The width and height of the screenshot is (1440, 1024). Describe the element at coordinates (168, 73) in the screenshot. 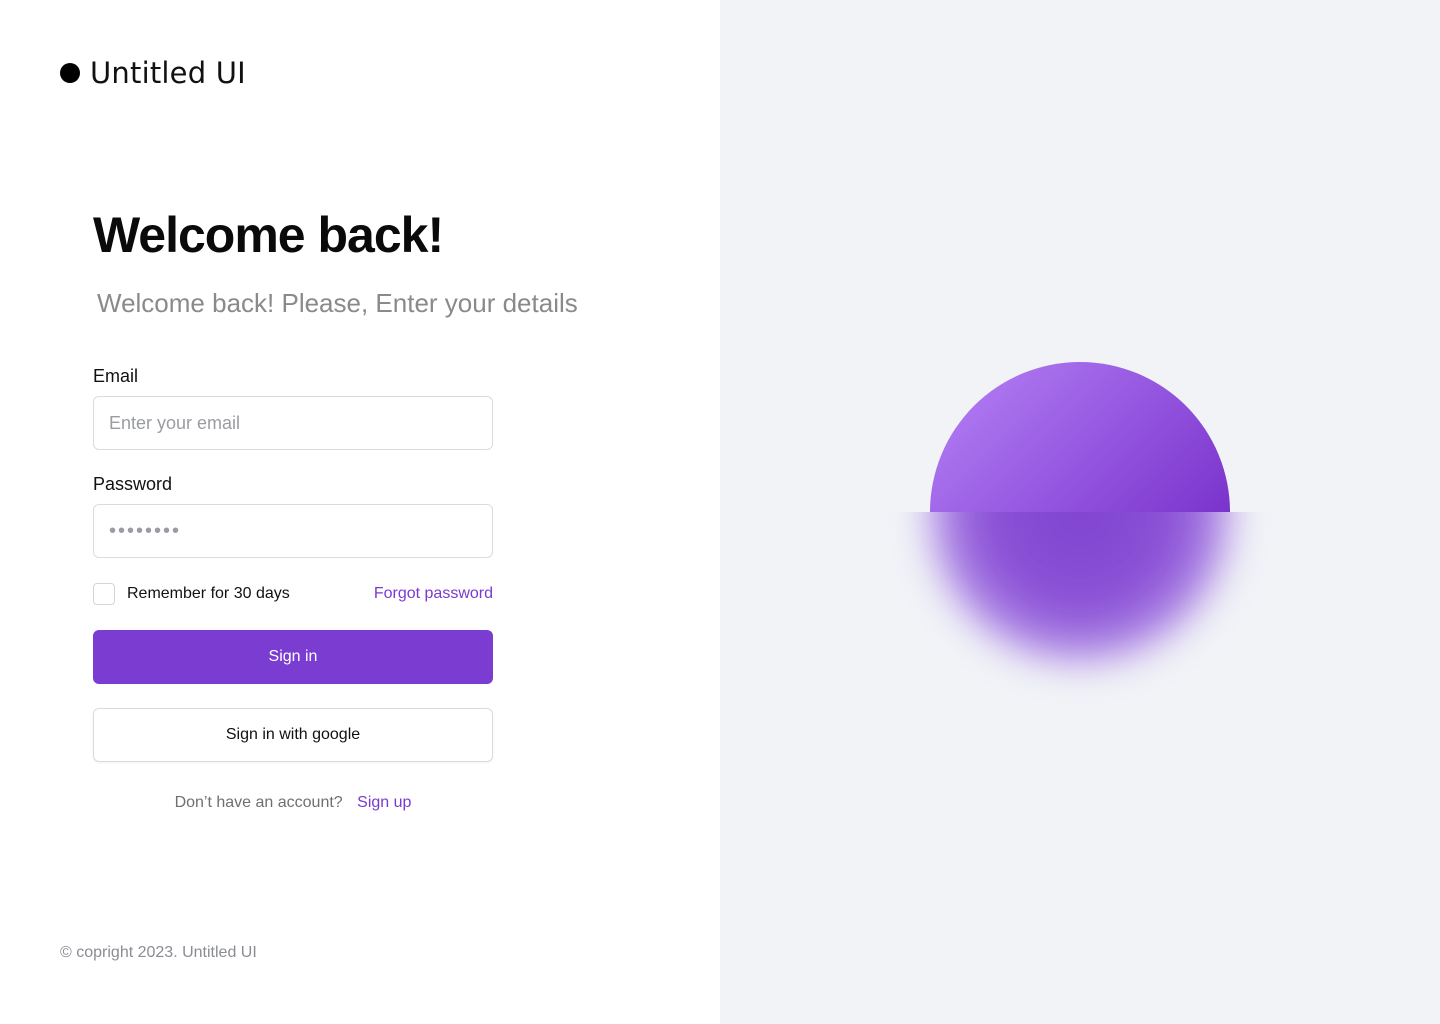

I see `brand-name: Untitled UI` at that location.